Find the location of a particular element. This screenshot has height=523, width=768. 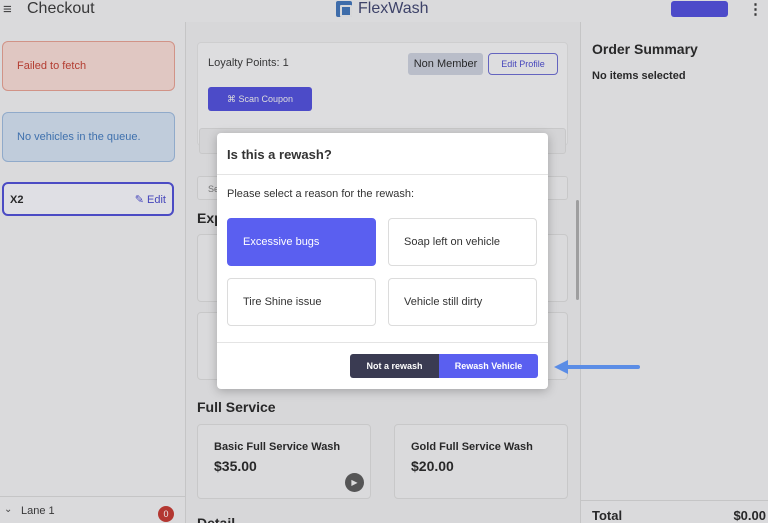

dialog-title: Is this a rewash? is located at coordinates (279, 154).